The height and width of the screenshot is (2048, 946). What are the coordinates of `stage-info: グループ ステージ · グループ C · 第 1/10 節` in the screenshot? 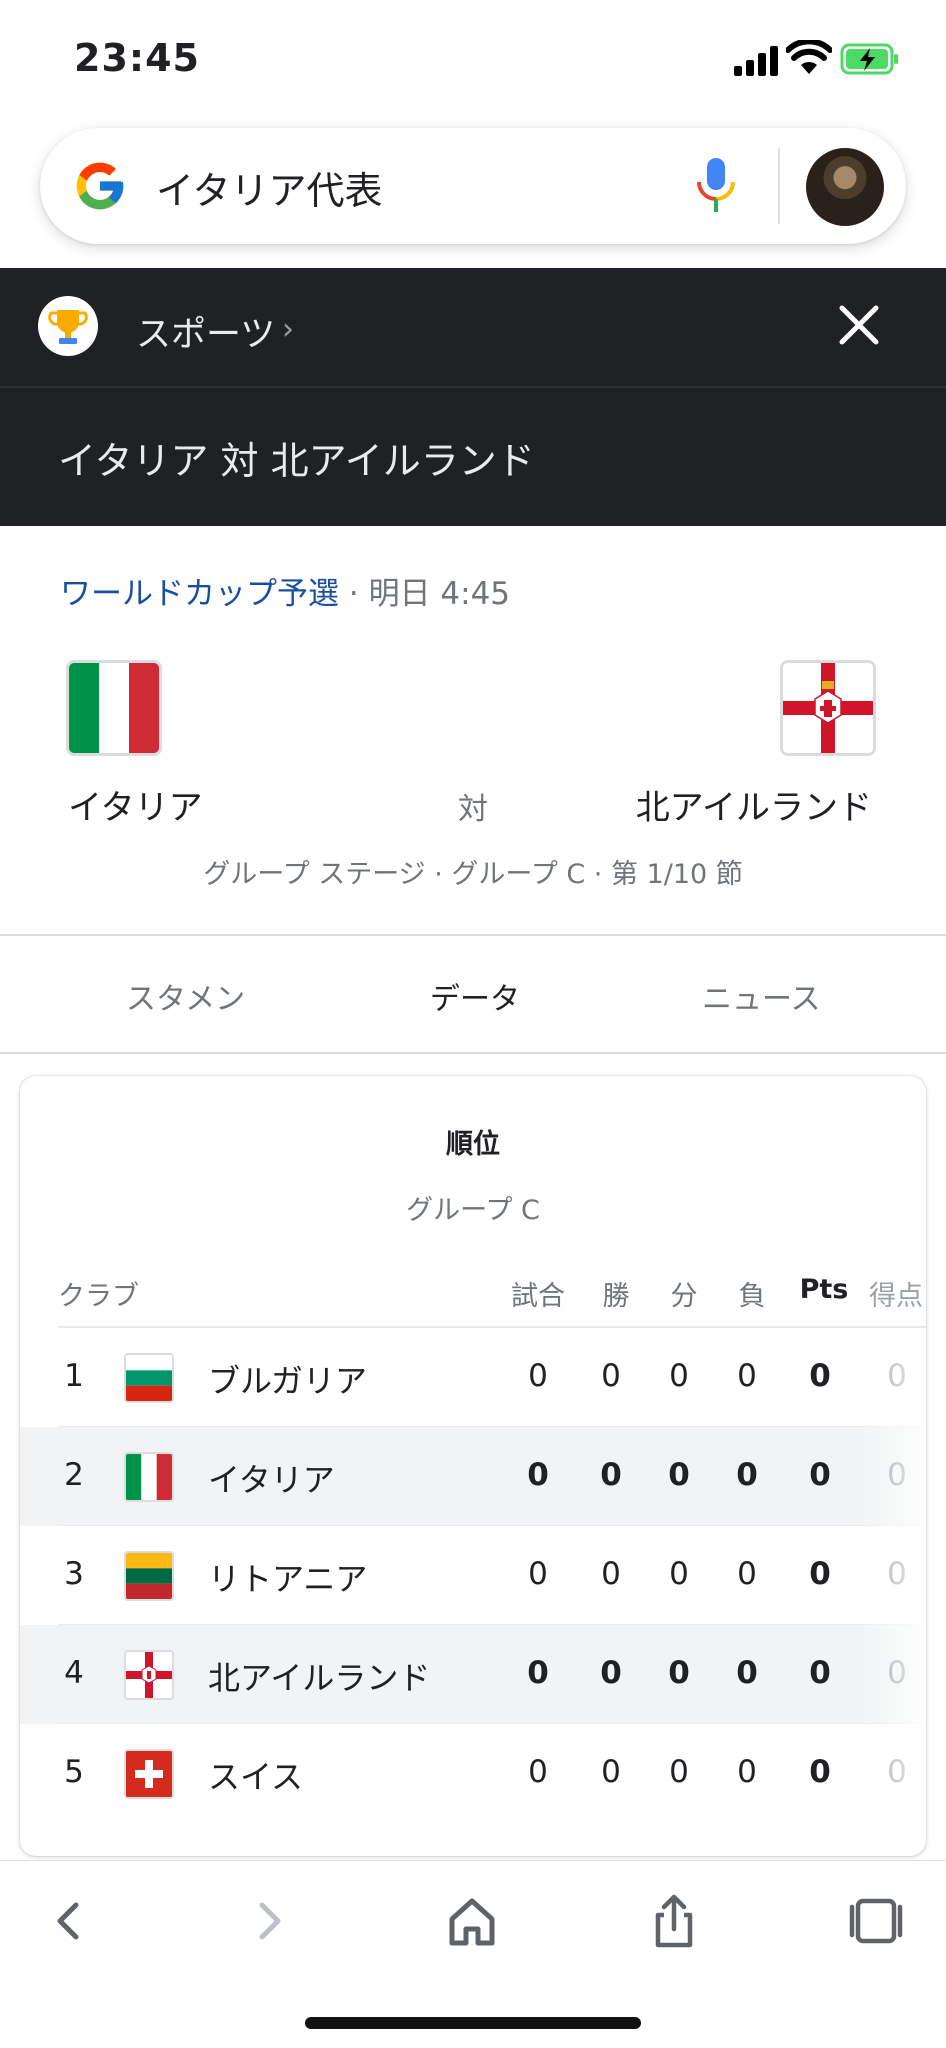 It's located at (473, 874).